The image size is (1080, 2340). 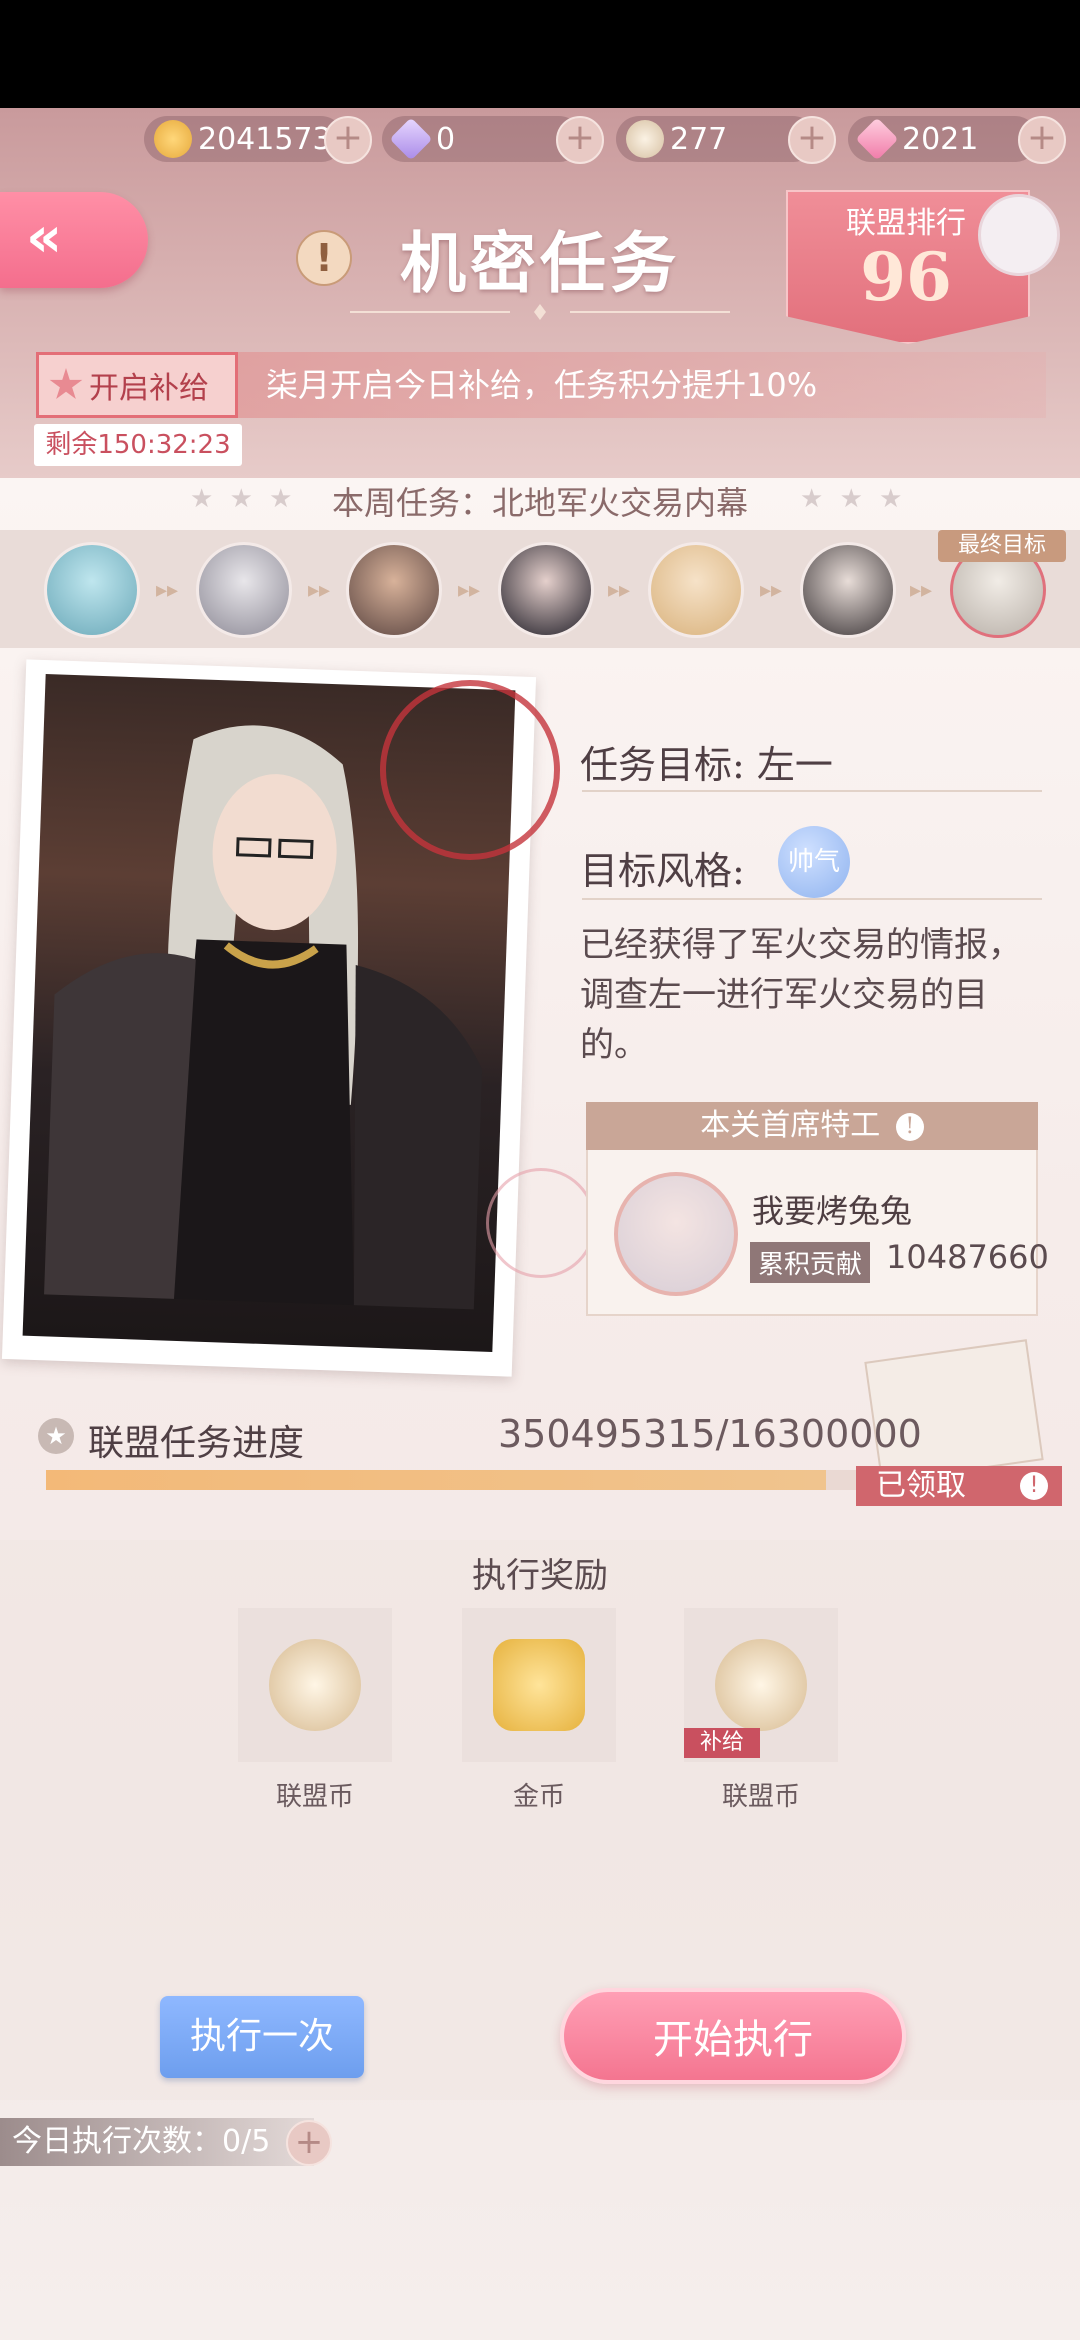 I want to click on today-execute-count: 今日执行次数：0/5, so click(x=157, y=2142).